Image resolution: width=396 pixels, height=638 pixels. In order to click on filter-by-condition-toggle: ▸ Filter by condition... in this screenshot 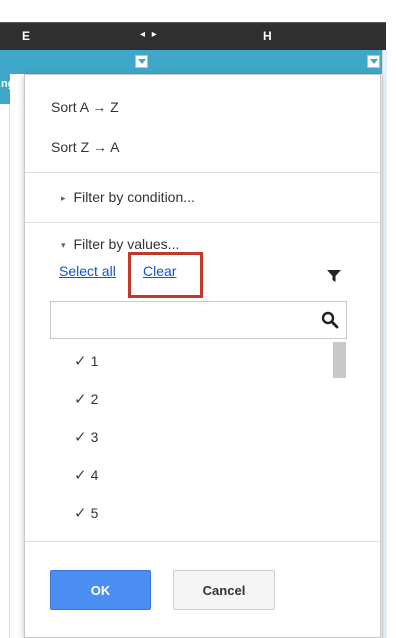, I will do `click(128, 197)`.